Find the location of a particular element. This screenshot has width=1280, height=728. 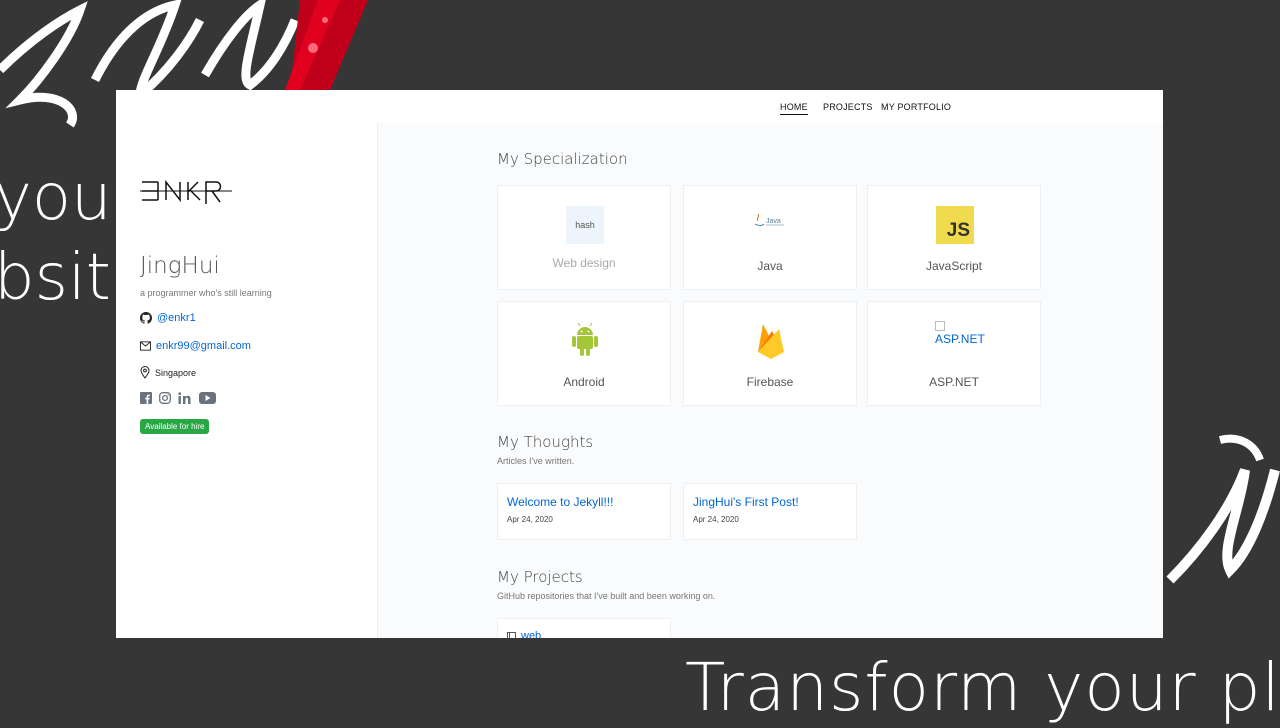

broken-image-icon is located at coordinates (940, 326).